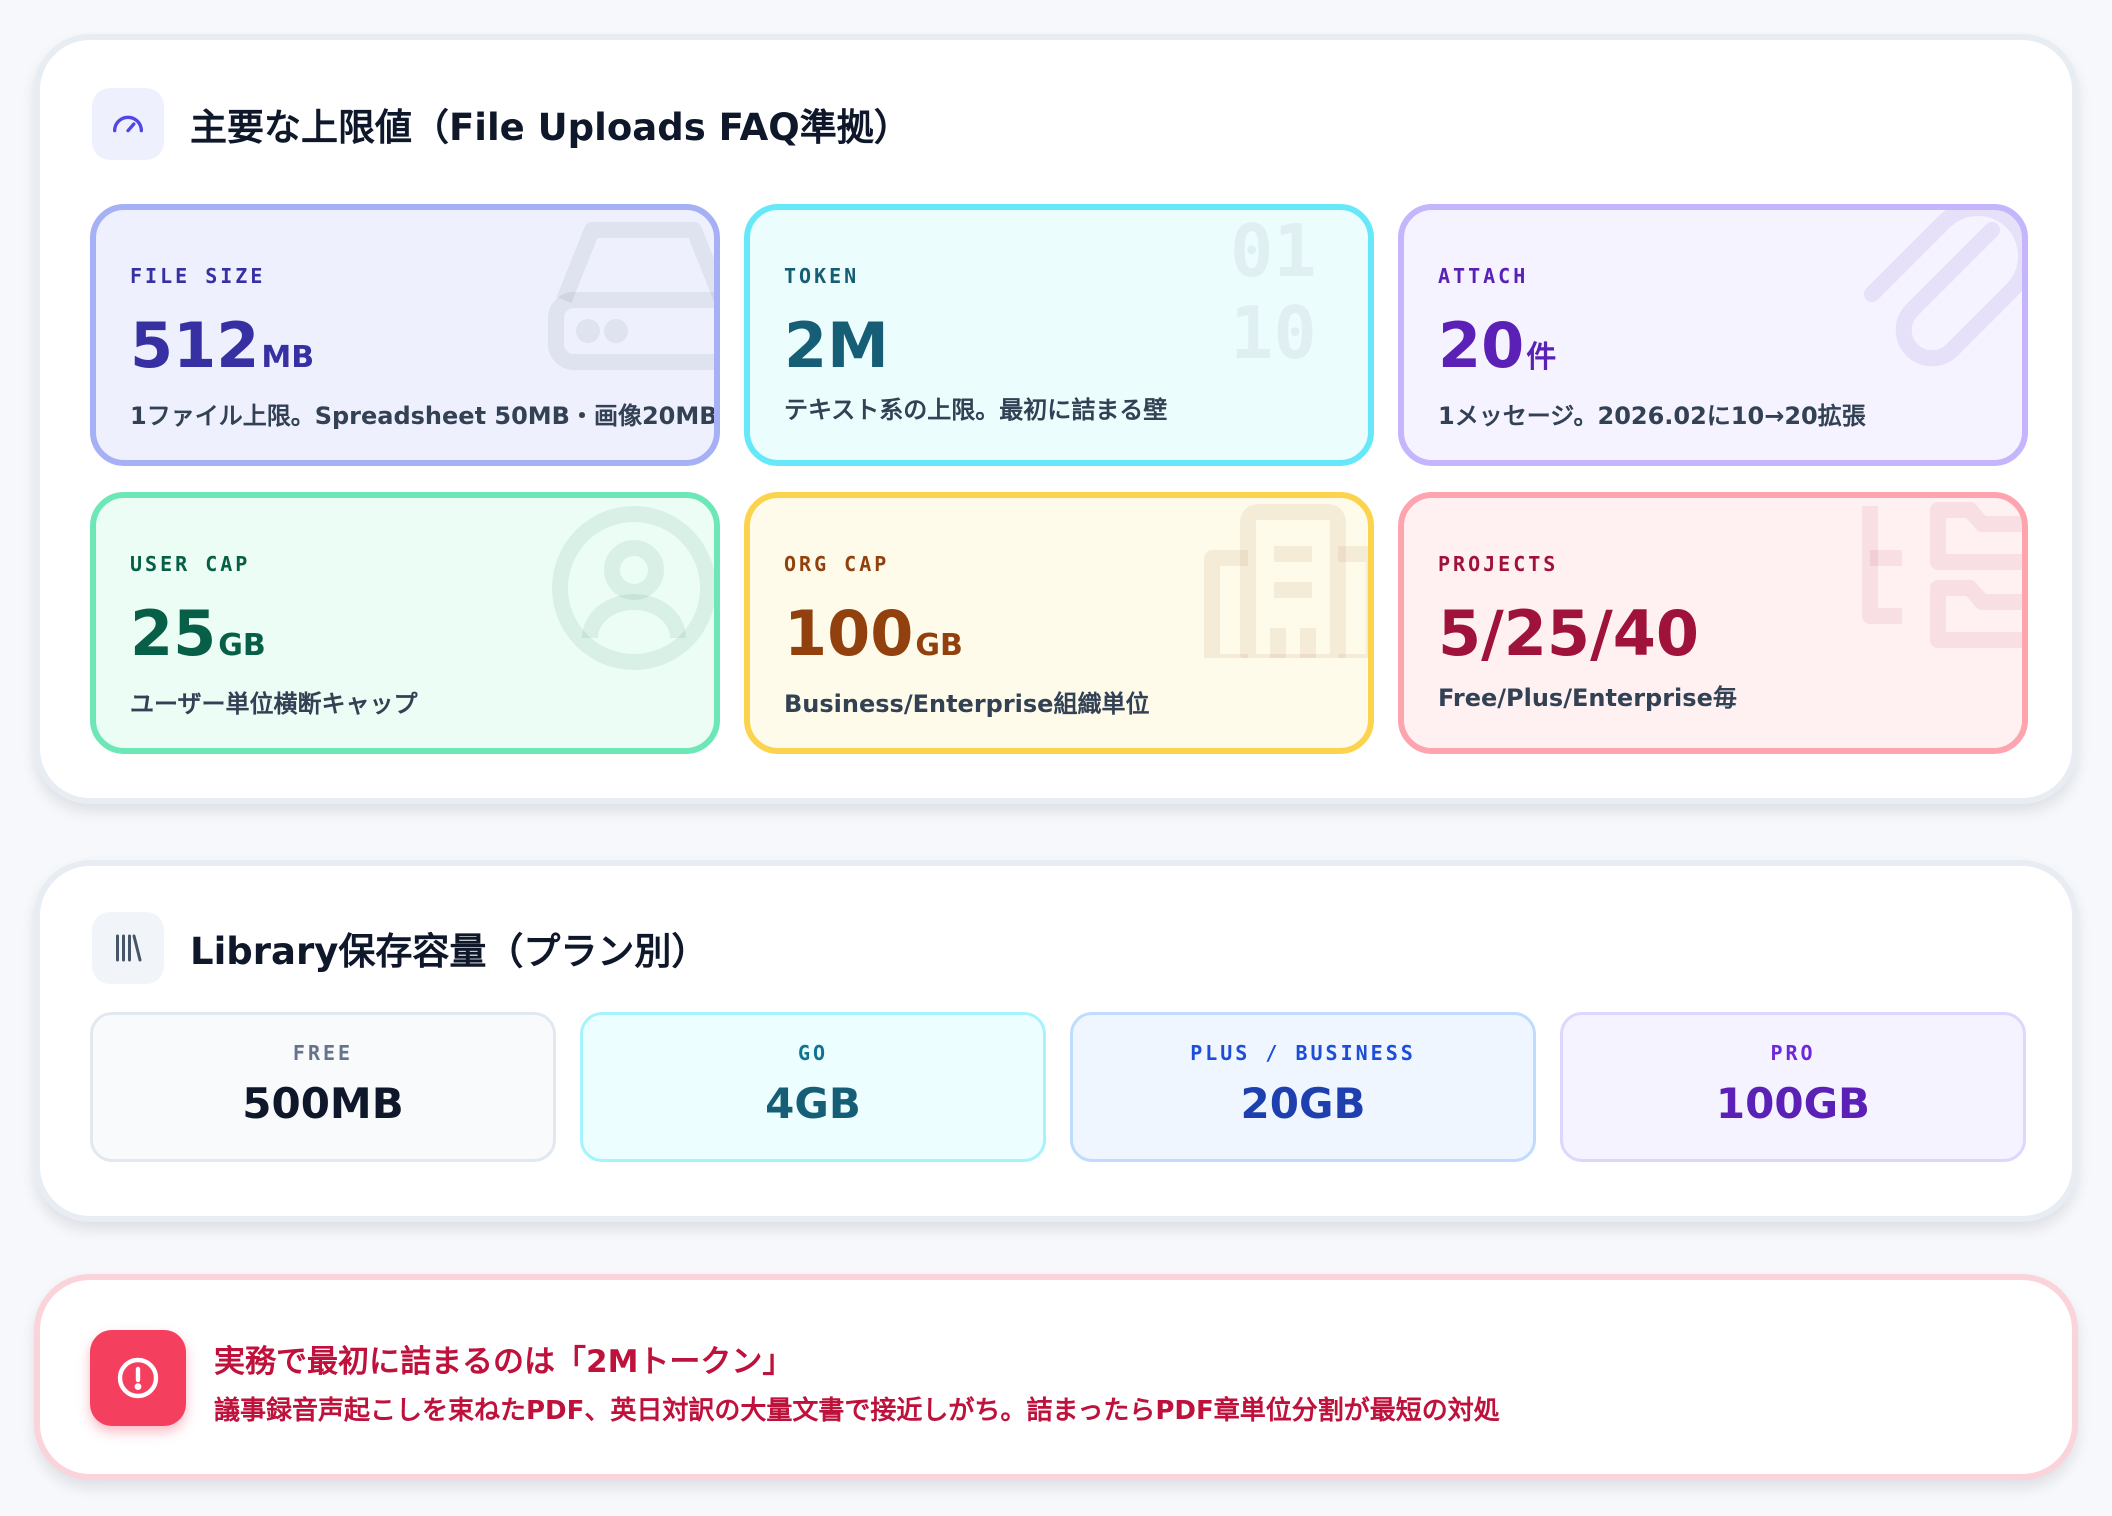 The height and width of the screenshot is (1516, 2112). Describe the element at coordinates (873, 633) in the screenshot. I see `org-cap-value: 100GB` at that location.